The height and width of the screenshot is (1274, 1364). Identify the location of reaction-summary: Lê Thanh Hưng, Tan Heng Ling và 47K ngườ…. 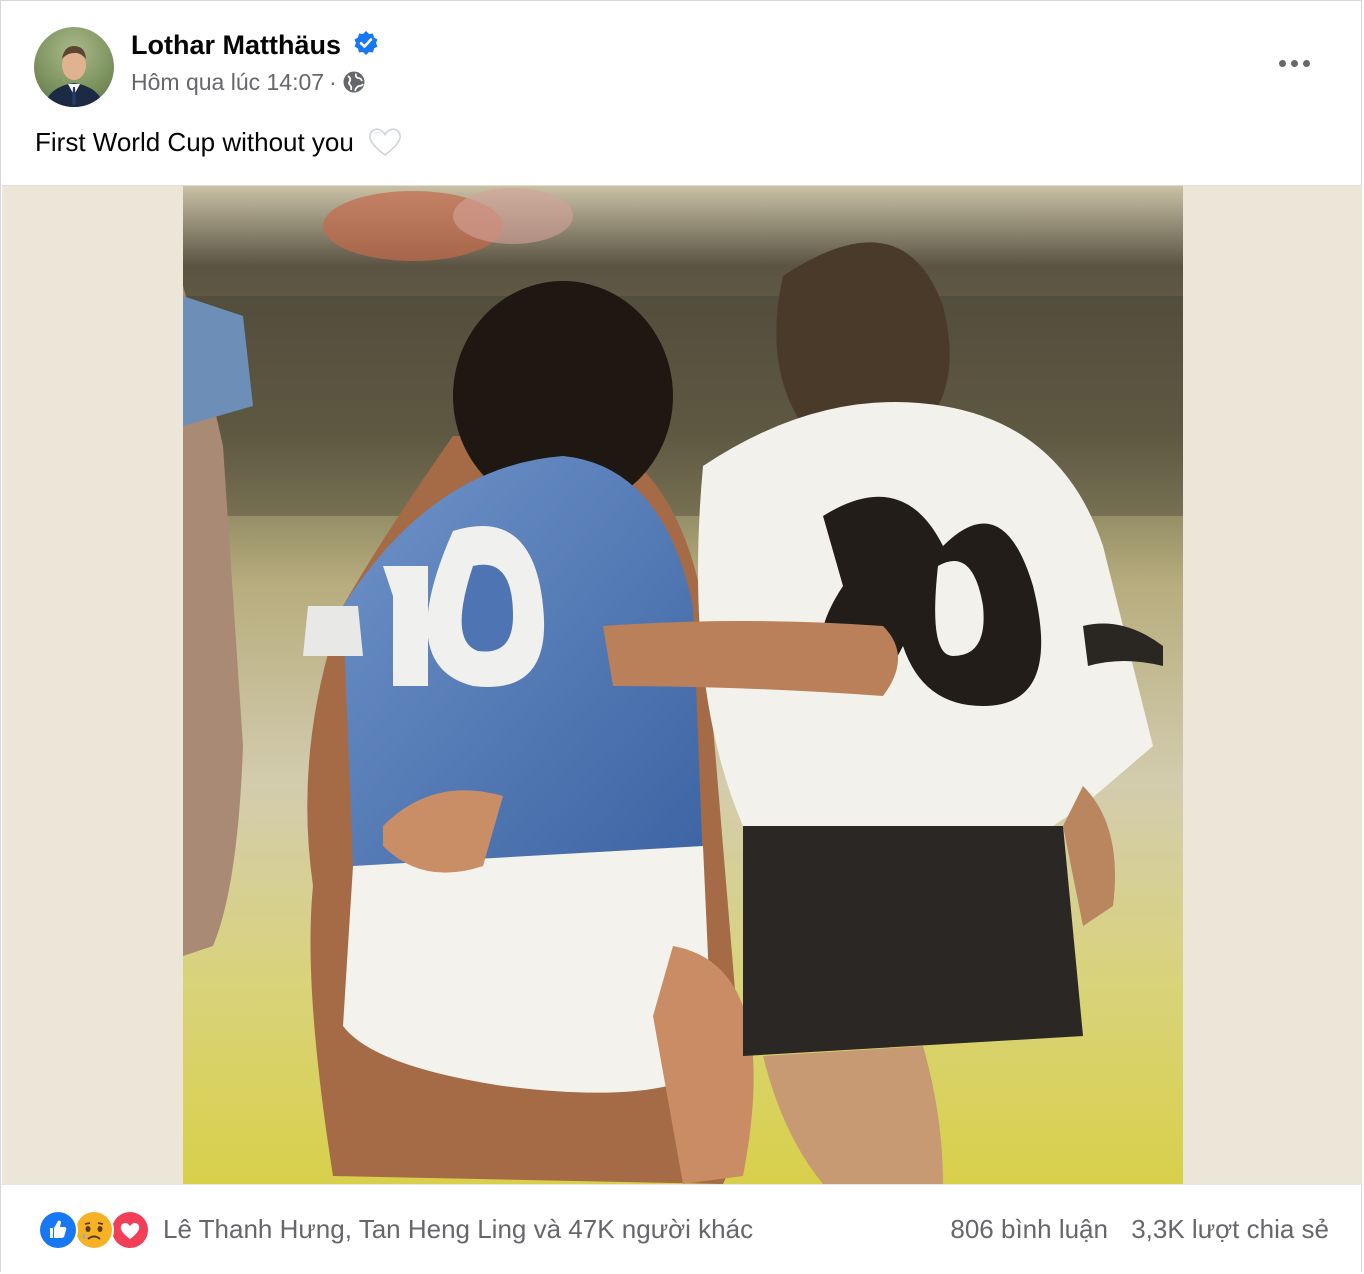
(458, 1229).